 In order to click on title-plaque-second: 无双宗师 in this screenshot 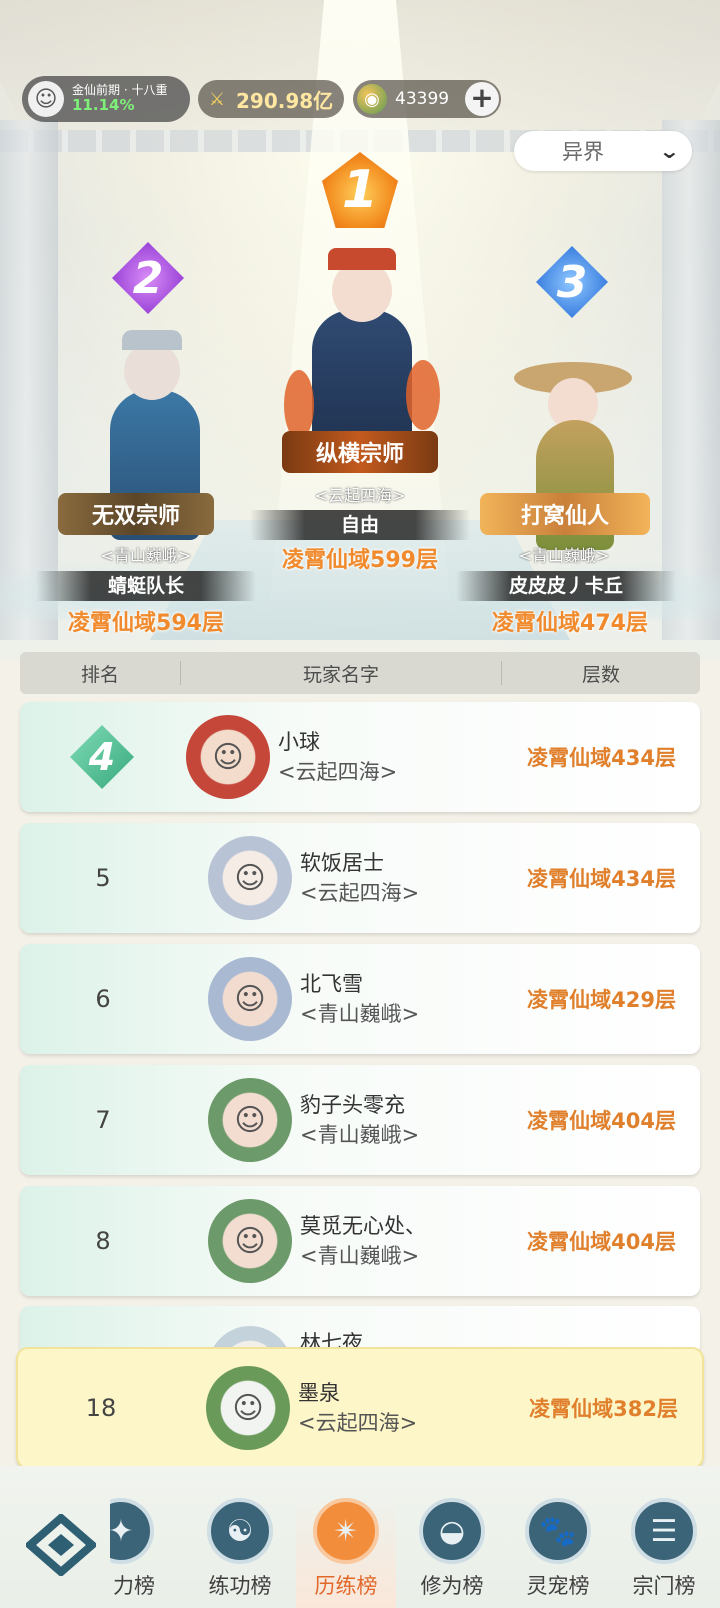, I will do `click(136, 514)`.